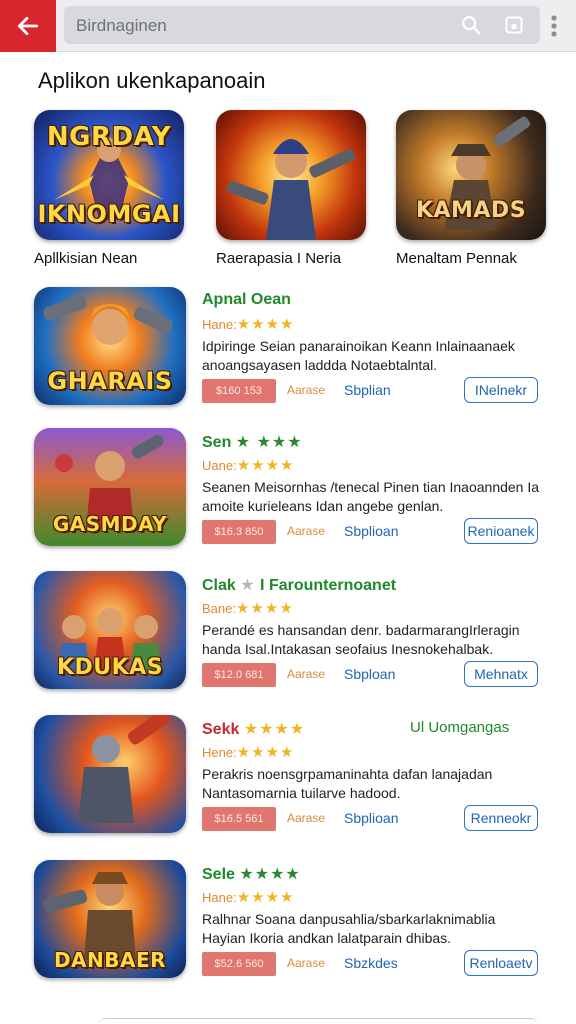  Describe the element at coordinates (328, 585) in the screenshot. I see `app-subtitle: I Farounternoanet` at that location.